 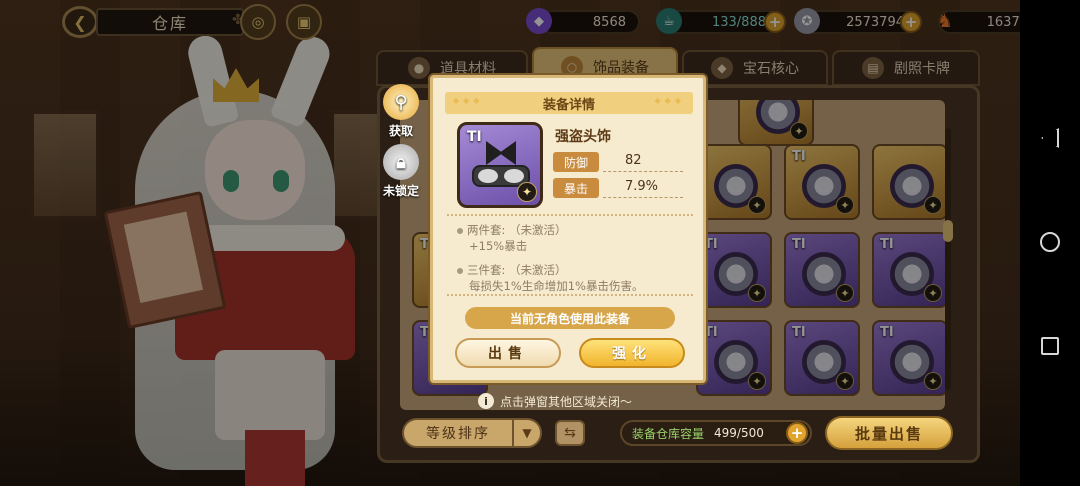 I want to click on chevron-down-icon: ▼, so click(x=527, y=433).